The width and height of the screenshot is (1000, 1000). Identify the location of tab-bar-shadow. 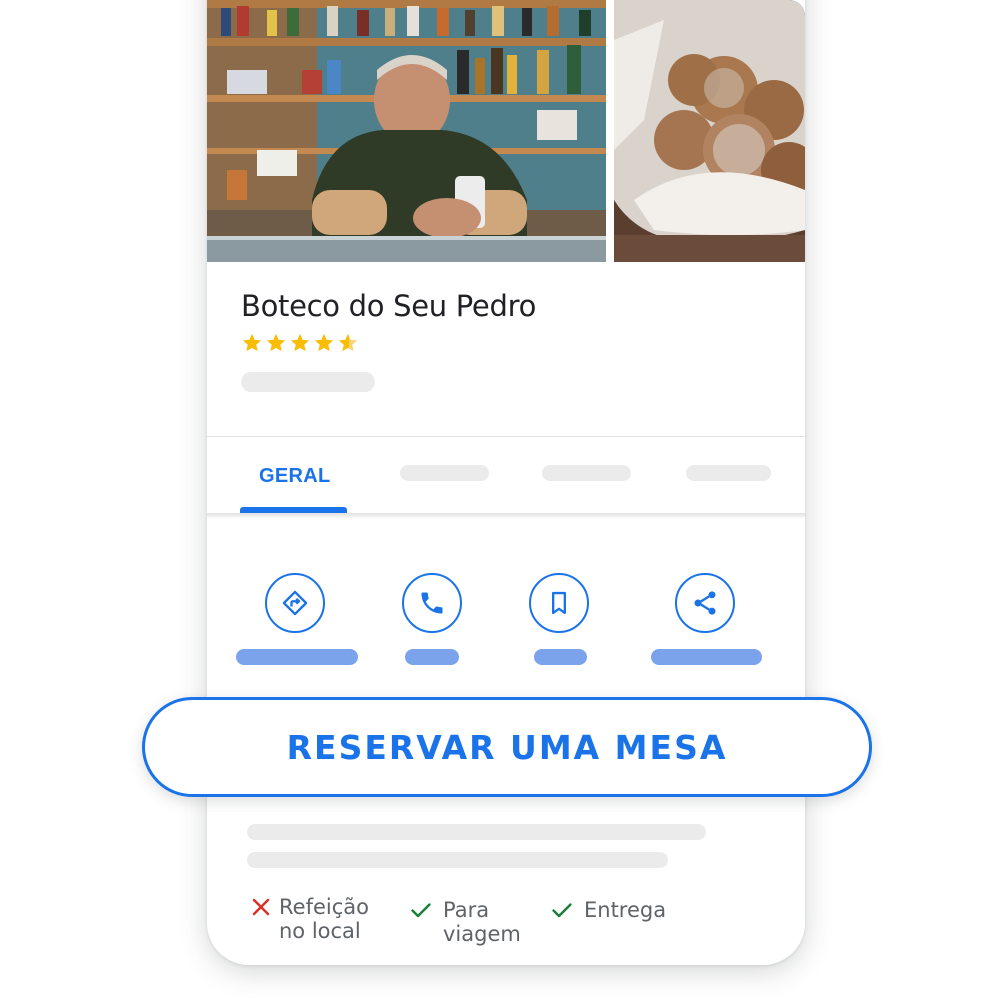
(506, 516).